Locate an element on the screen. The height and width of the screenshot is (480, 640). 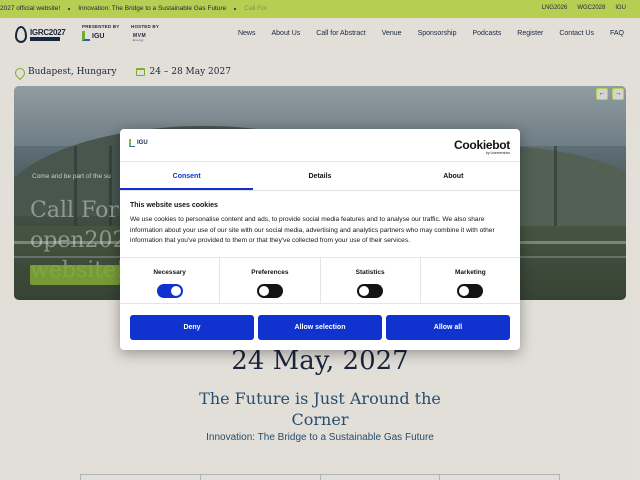
cookiebot-logo: Cookiebot by Usercentrics is located at coordinates (482, 146).